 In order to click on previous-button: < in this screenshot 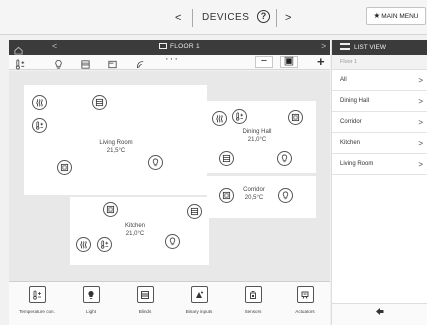, I will do `click(178, 18)`.